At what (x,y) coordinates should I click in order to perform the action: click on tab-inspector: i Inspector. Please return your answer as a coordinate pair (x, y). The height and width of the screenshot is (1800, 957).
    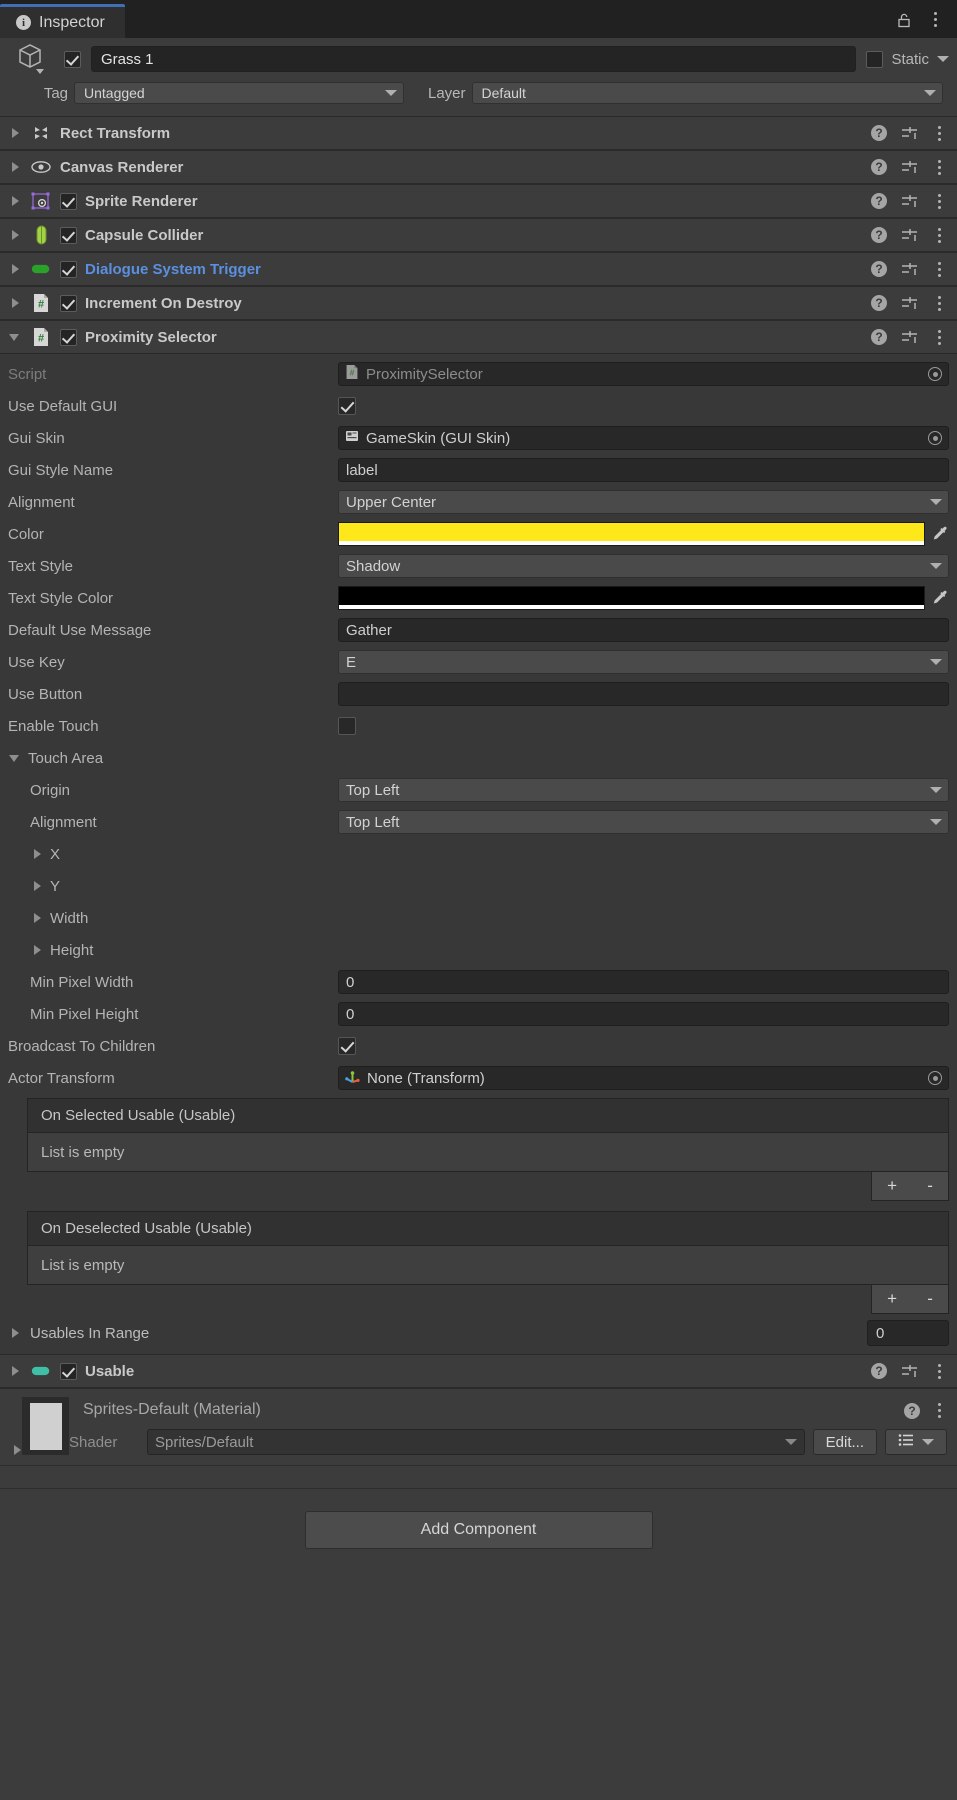
    Looking at the image, I should click on (62, 21).